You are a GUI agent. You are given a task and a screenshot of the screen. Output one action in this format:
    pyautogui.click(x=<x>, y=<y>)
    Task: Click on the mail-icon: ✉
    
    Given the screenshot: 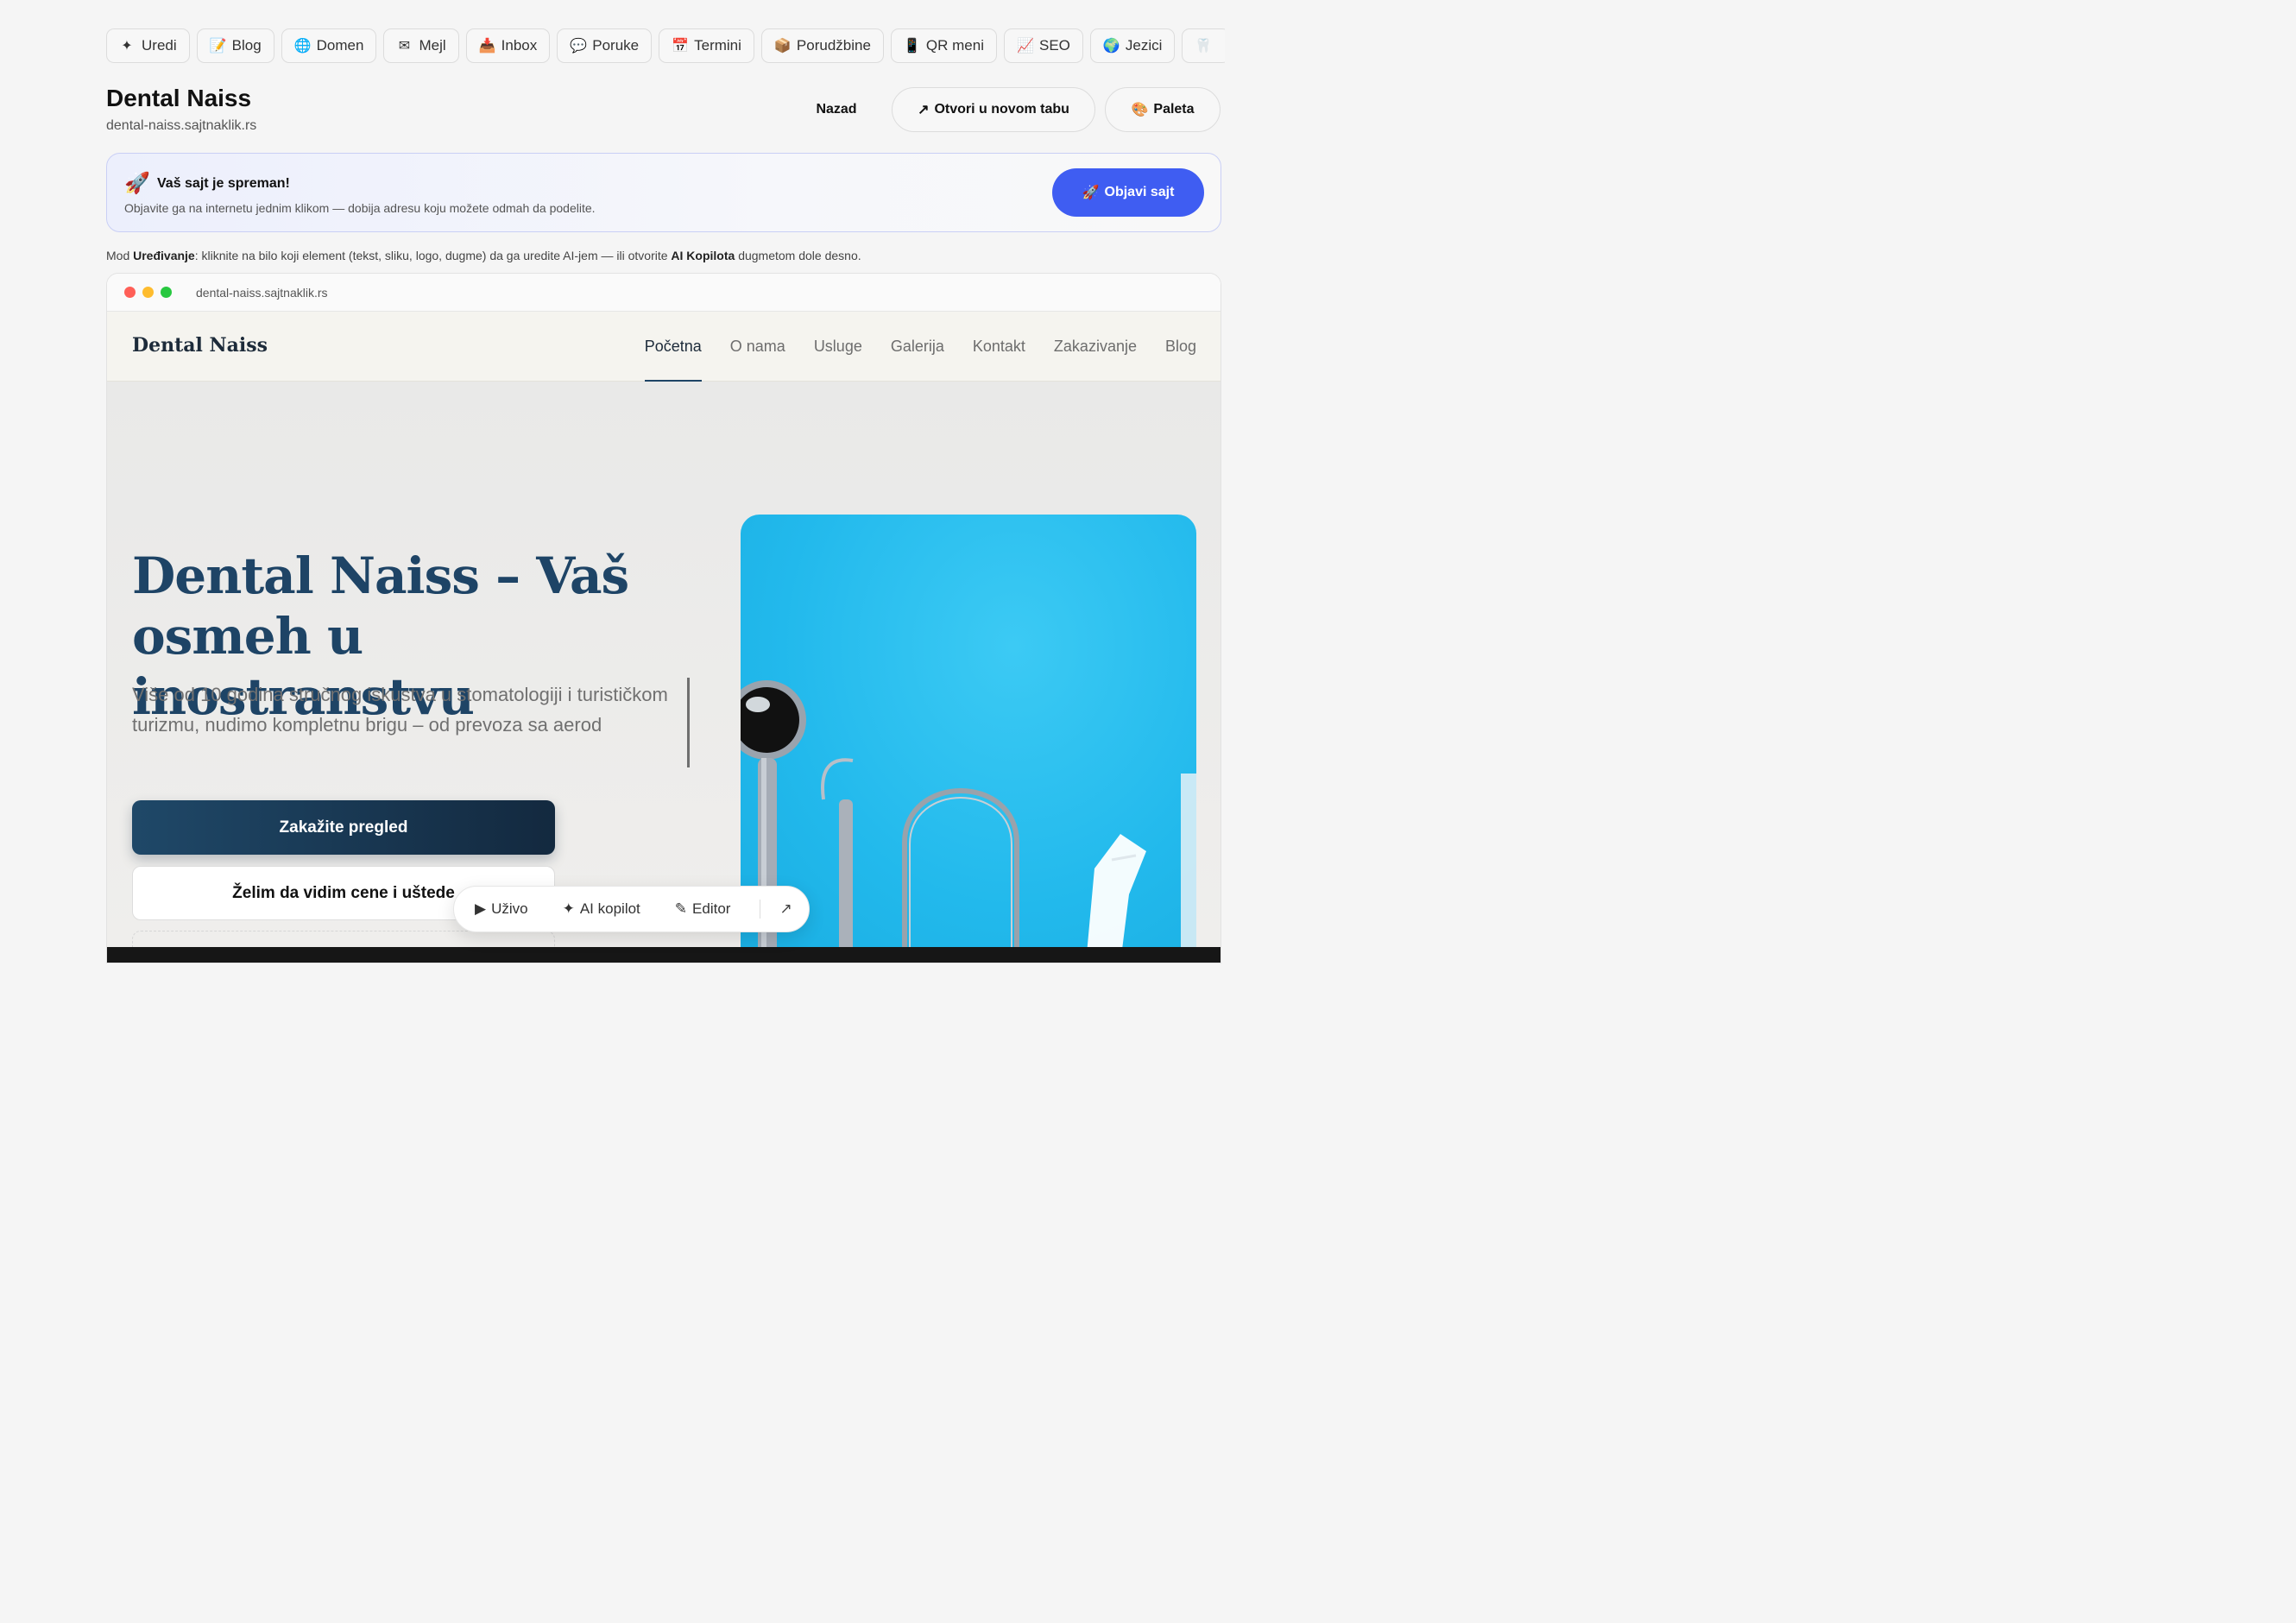 What is the action you would take?
    pyautogui.click(x=404, y=47)
    